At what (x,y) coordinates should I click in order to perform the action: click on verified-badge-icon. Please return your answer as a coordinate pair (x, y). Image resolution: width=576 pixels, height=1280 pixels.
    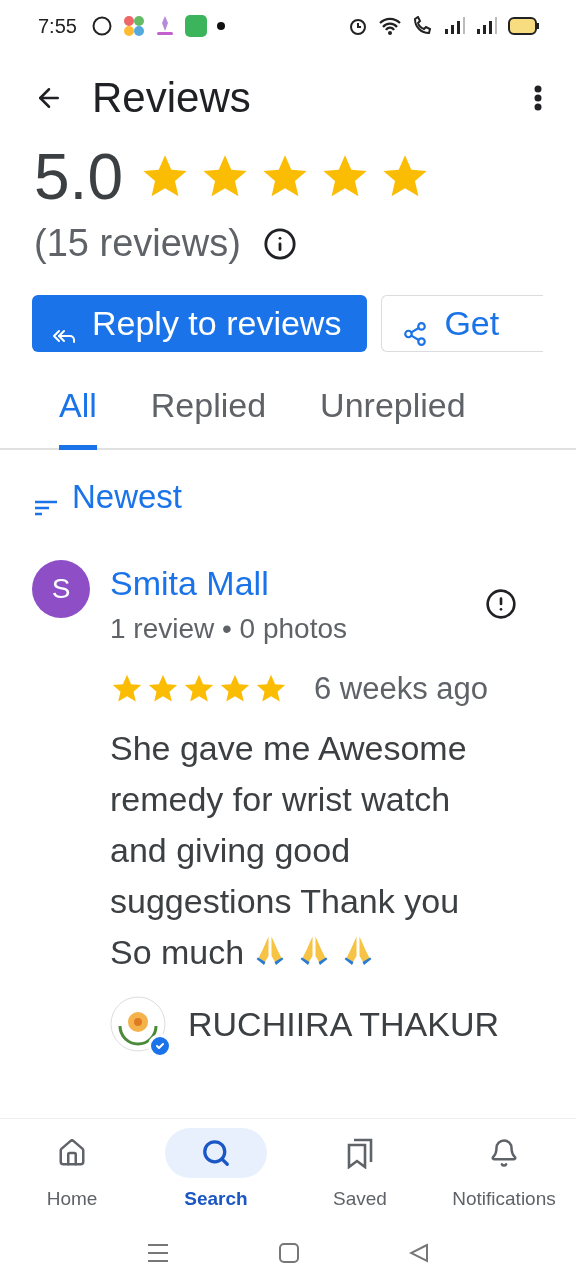
    Looking at the image, I should click on (160, 1046).